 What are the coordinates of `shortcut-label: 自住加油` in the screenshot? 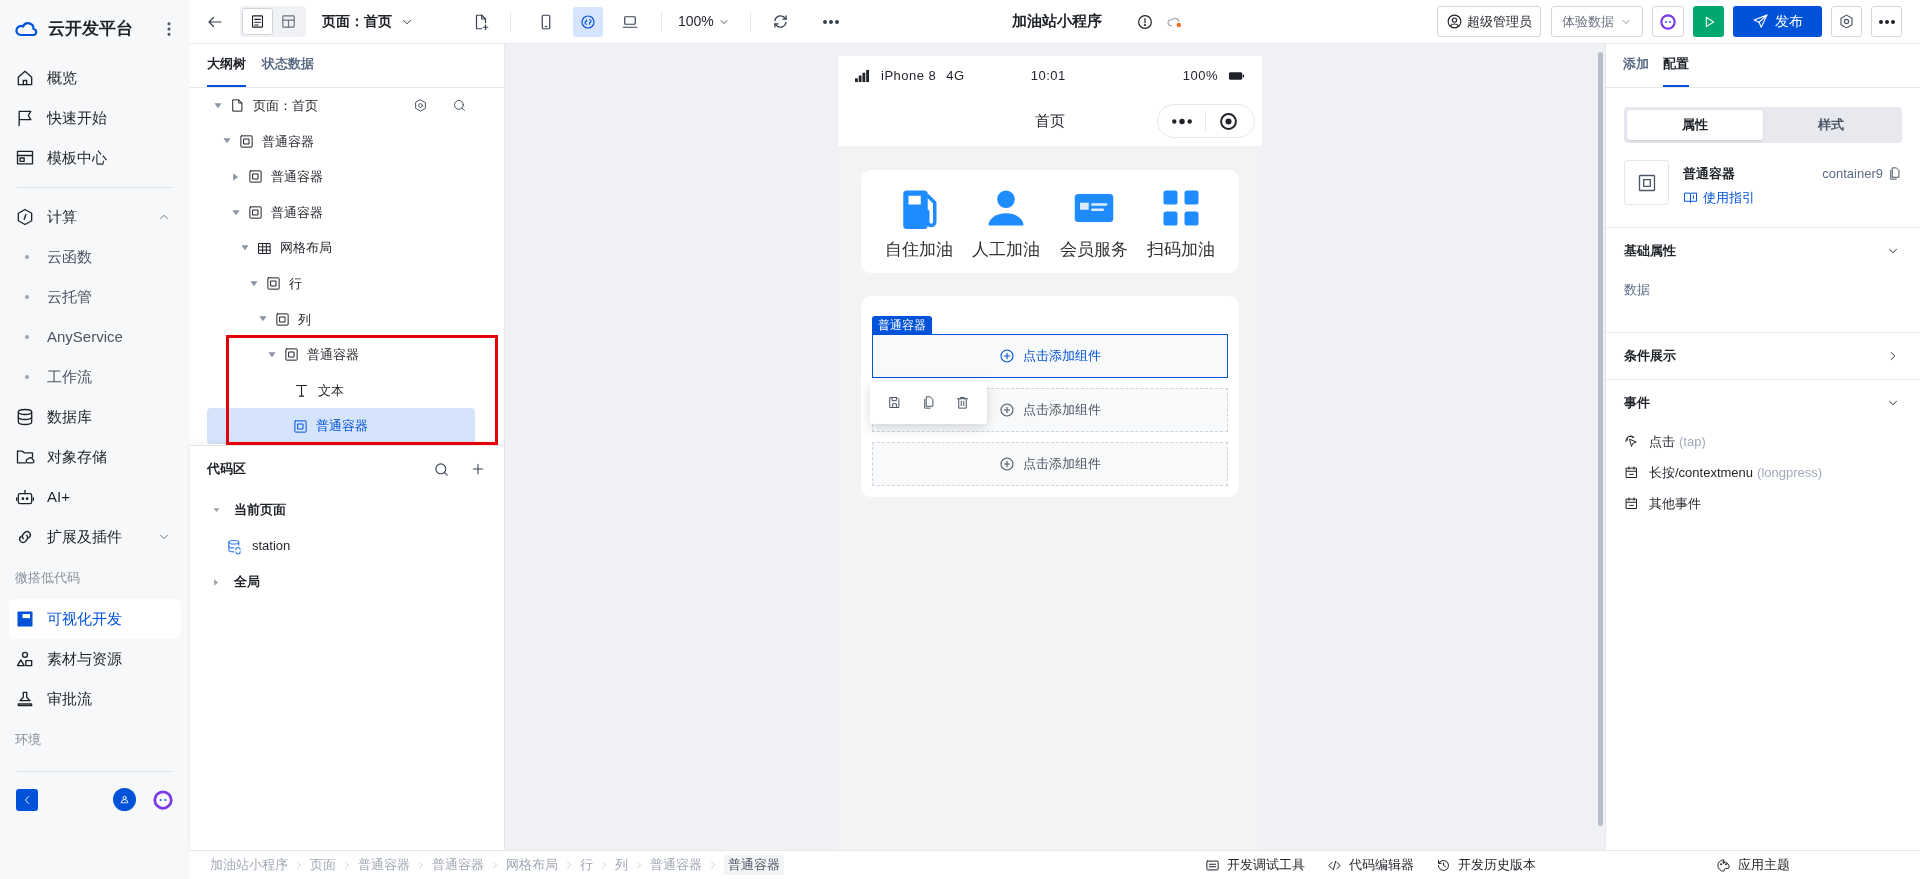 It's located at (918, 250).